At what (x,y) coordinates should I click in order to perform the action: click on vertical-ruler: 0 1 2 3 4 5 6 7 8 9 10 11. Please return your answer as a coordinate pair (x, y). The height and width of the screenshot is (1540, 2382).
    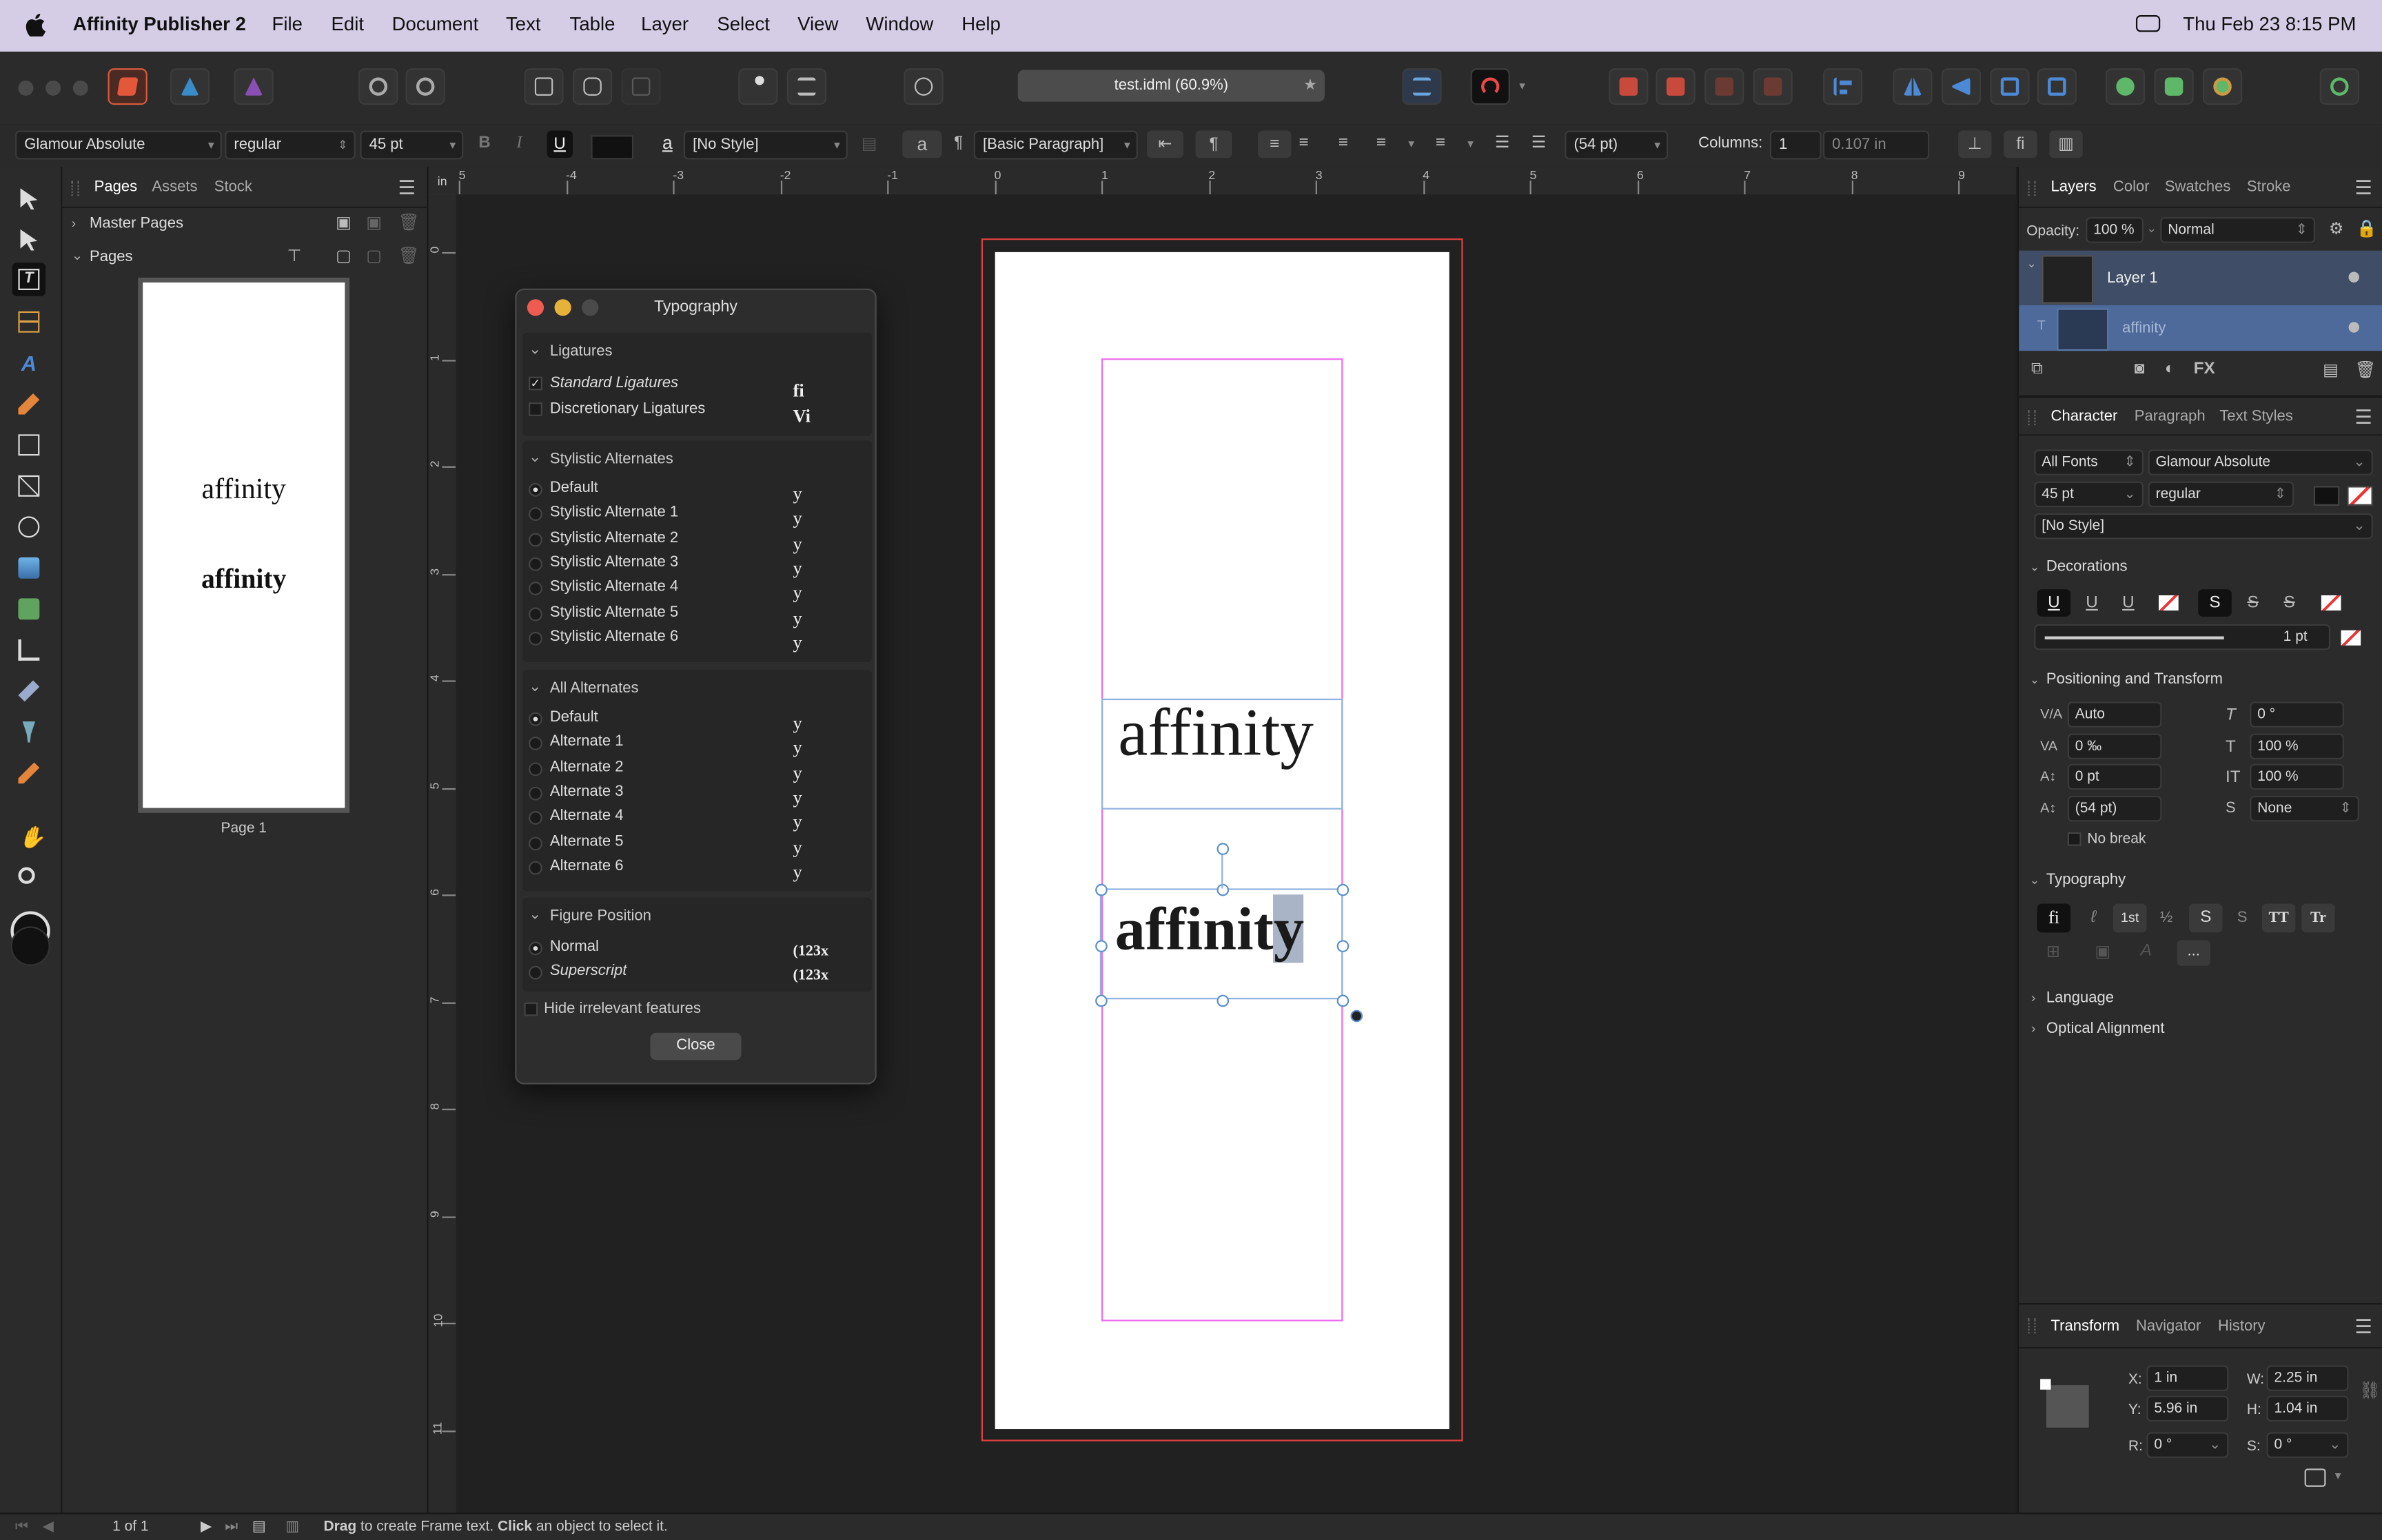
    Looking at the image, I should click on (443, 853).